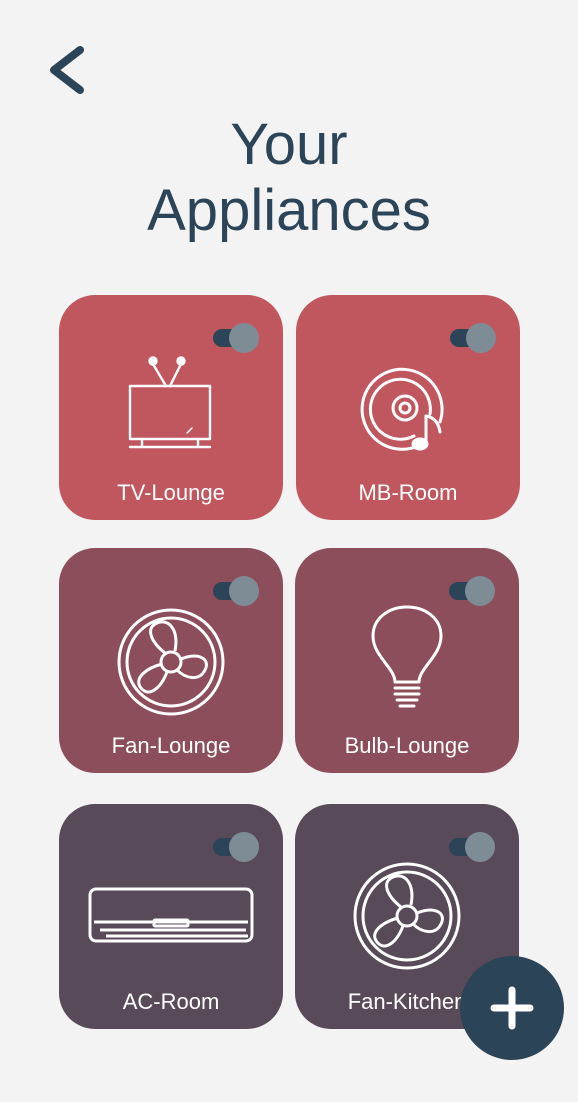 This screenshot has height=1102, width=578. I want to click on appliance-label: Fan-Lounge, so click(171, 745).